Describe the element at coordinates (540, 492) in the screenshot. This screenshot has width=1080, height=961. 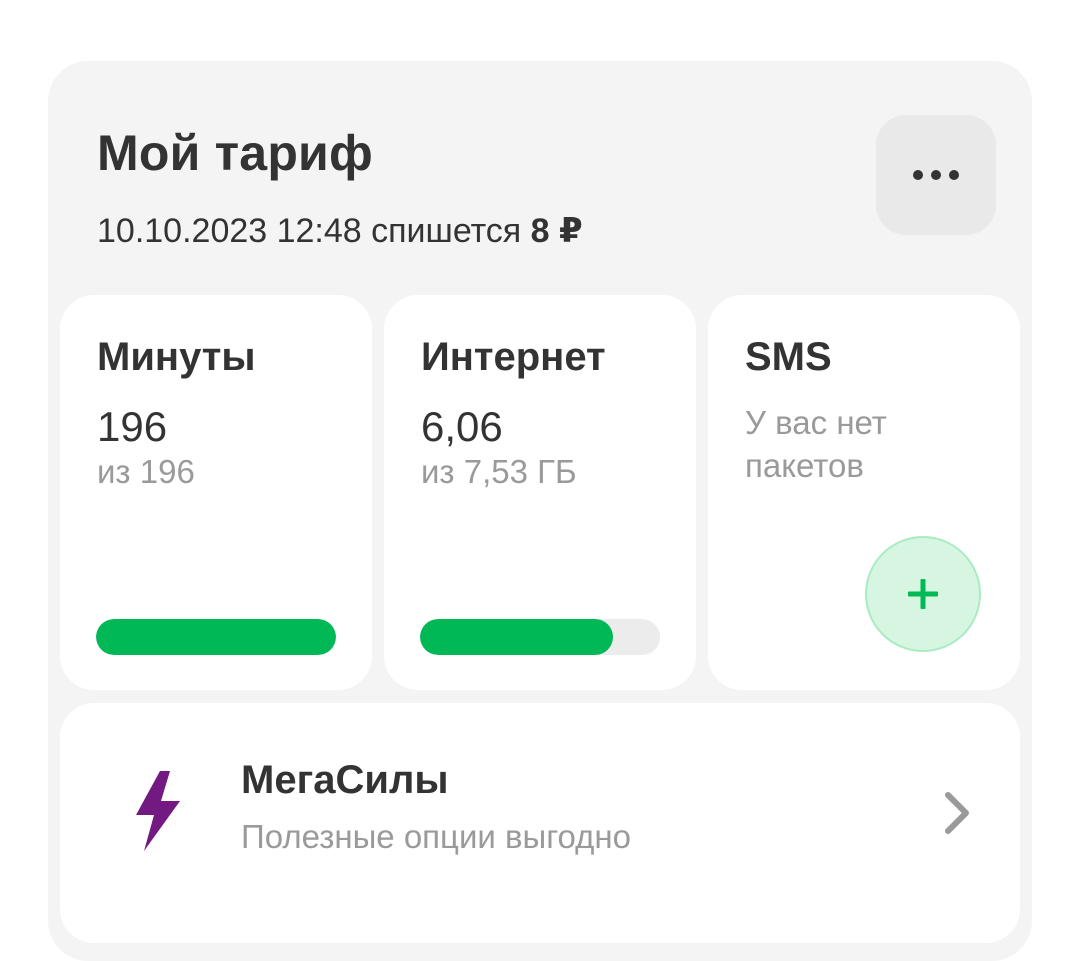
I see `internet-tile: Интернет 6,06 из 7,53 ГБ` at that location.